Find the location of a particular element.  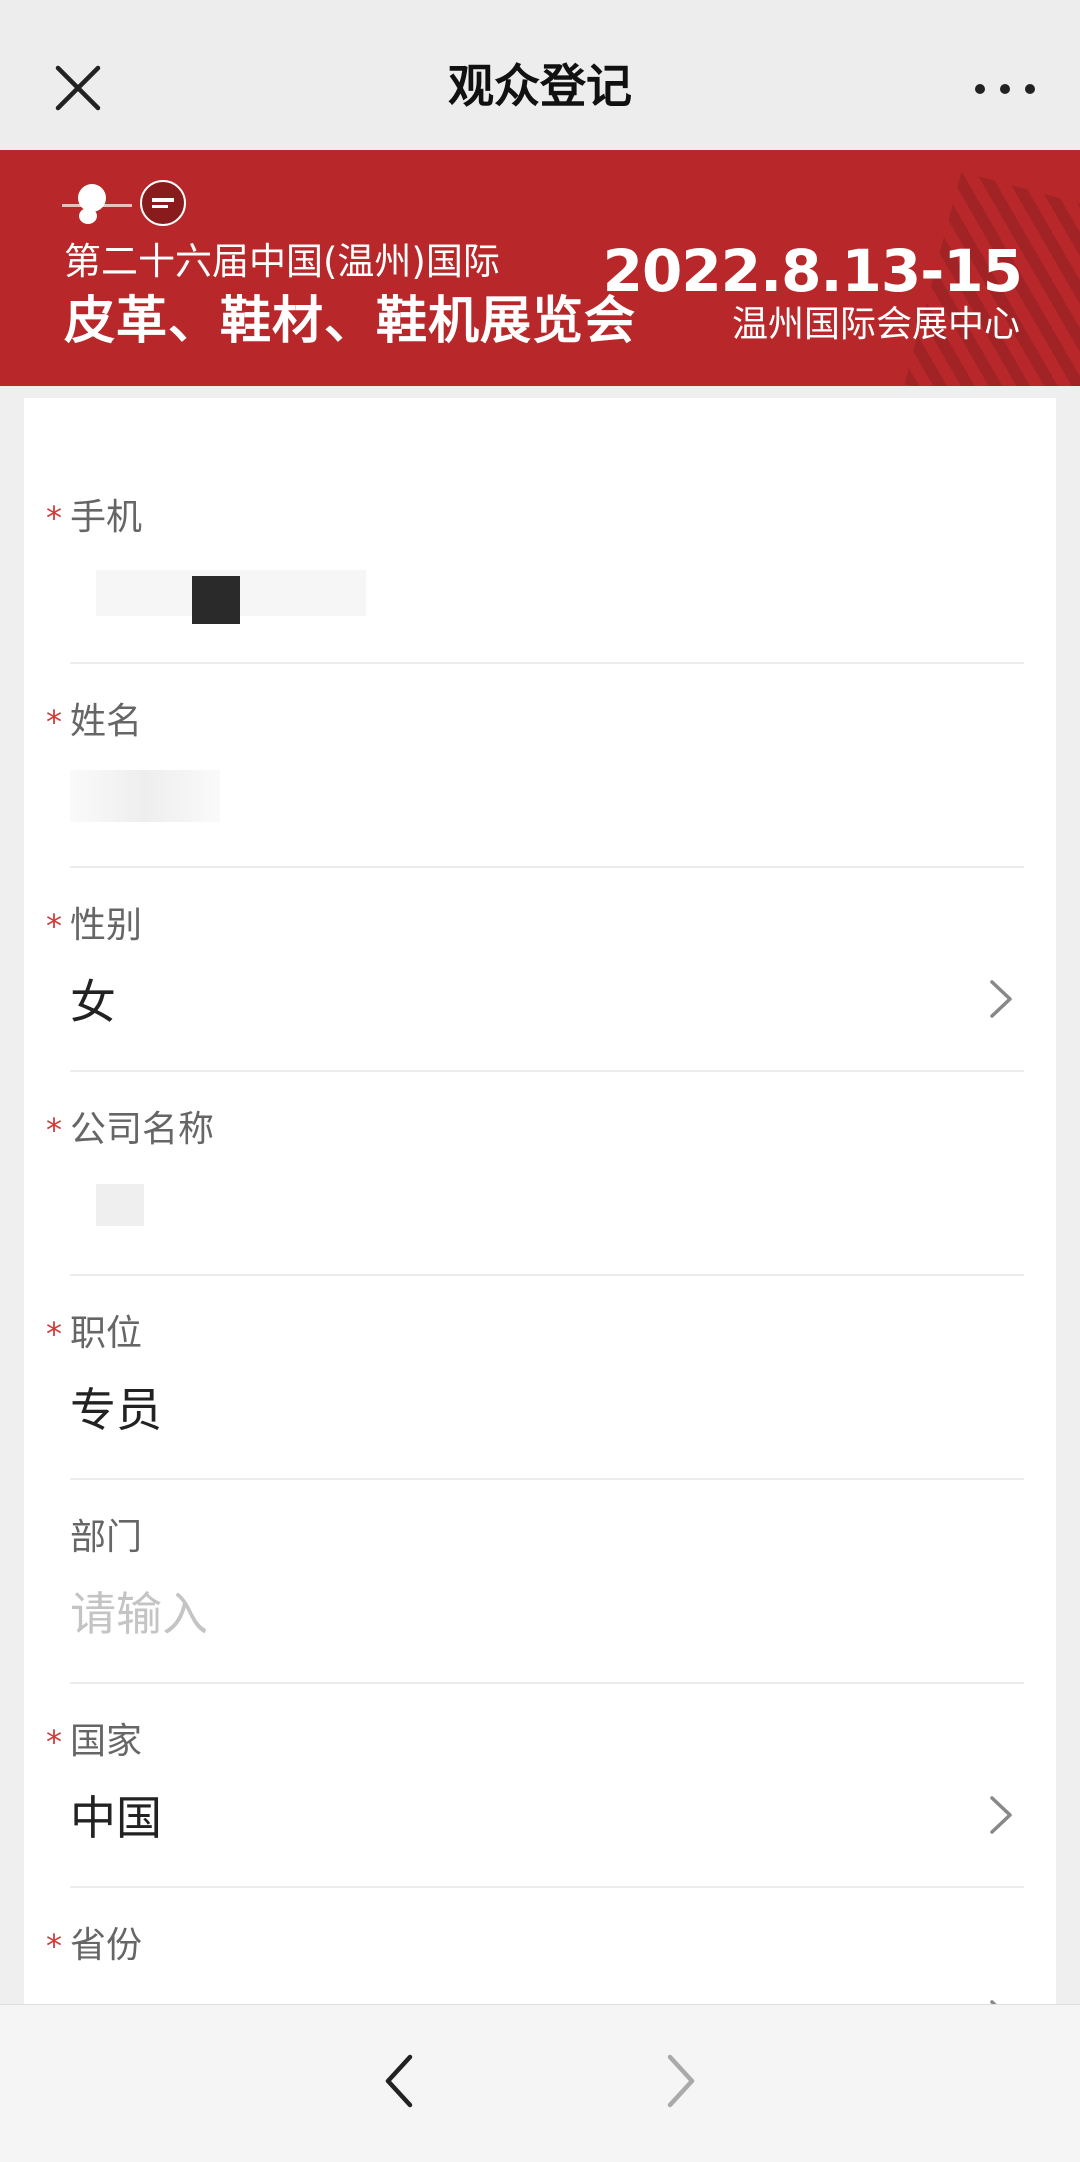

department-input: 请输入 is located at coordinates (139, 1614).